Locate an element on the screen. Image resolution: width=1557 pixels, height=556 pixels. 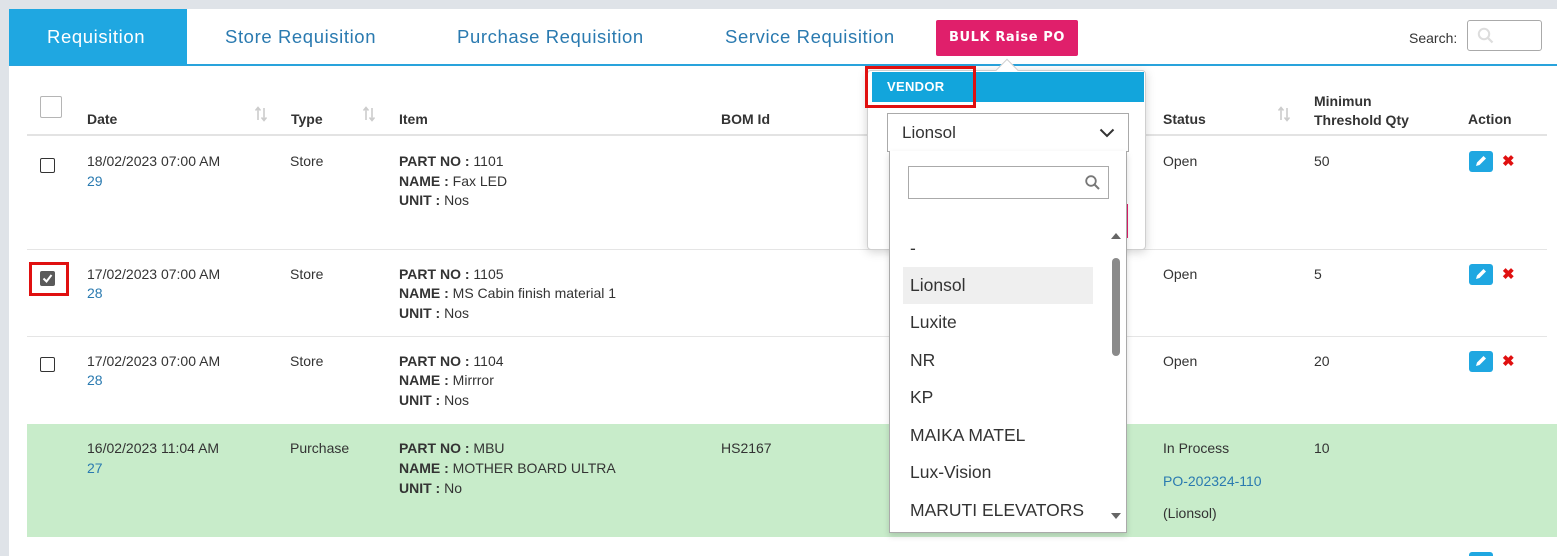
vendor-option-selected: Lionsol is located at coordinates (998, 285).